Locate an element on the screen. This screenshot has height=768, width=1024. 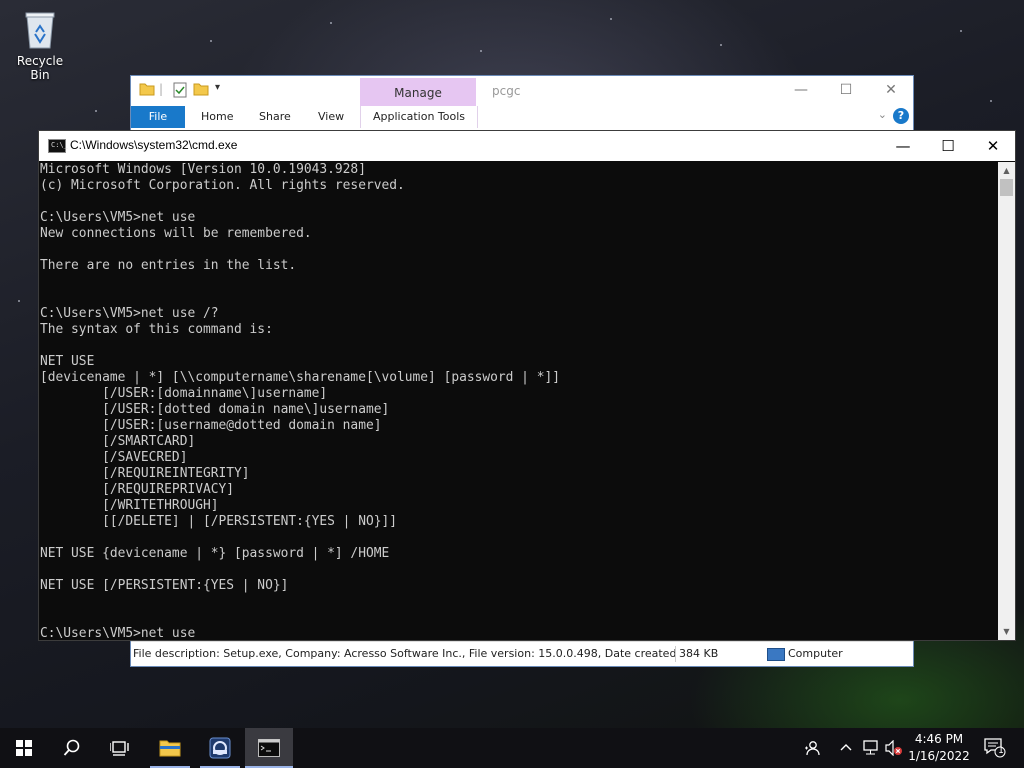
scrollbar-thumb is located at coordinates (1006, 187).